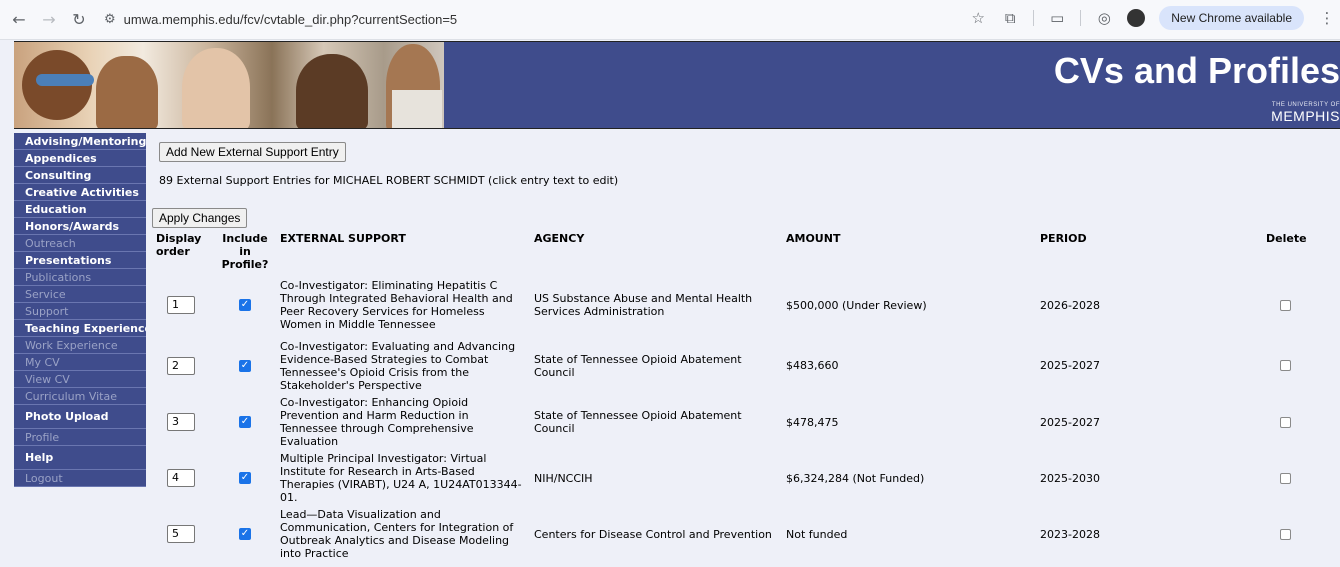 The height and width of the screenshot is (567, 1340). I want to click on site-info-icon: ⚙, so click(110, 19).